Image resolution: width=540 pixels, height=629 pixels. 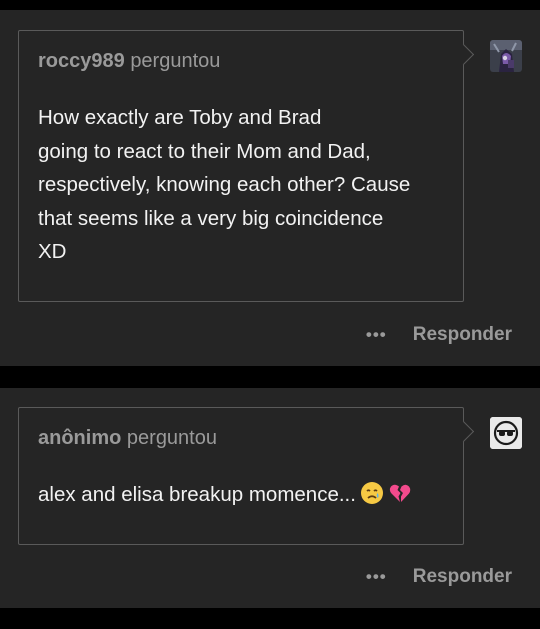 I want to click on anonymous-avatar-icon, so click(x=506, y=433).